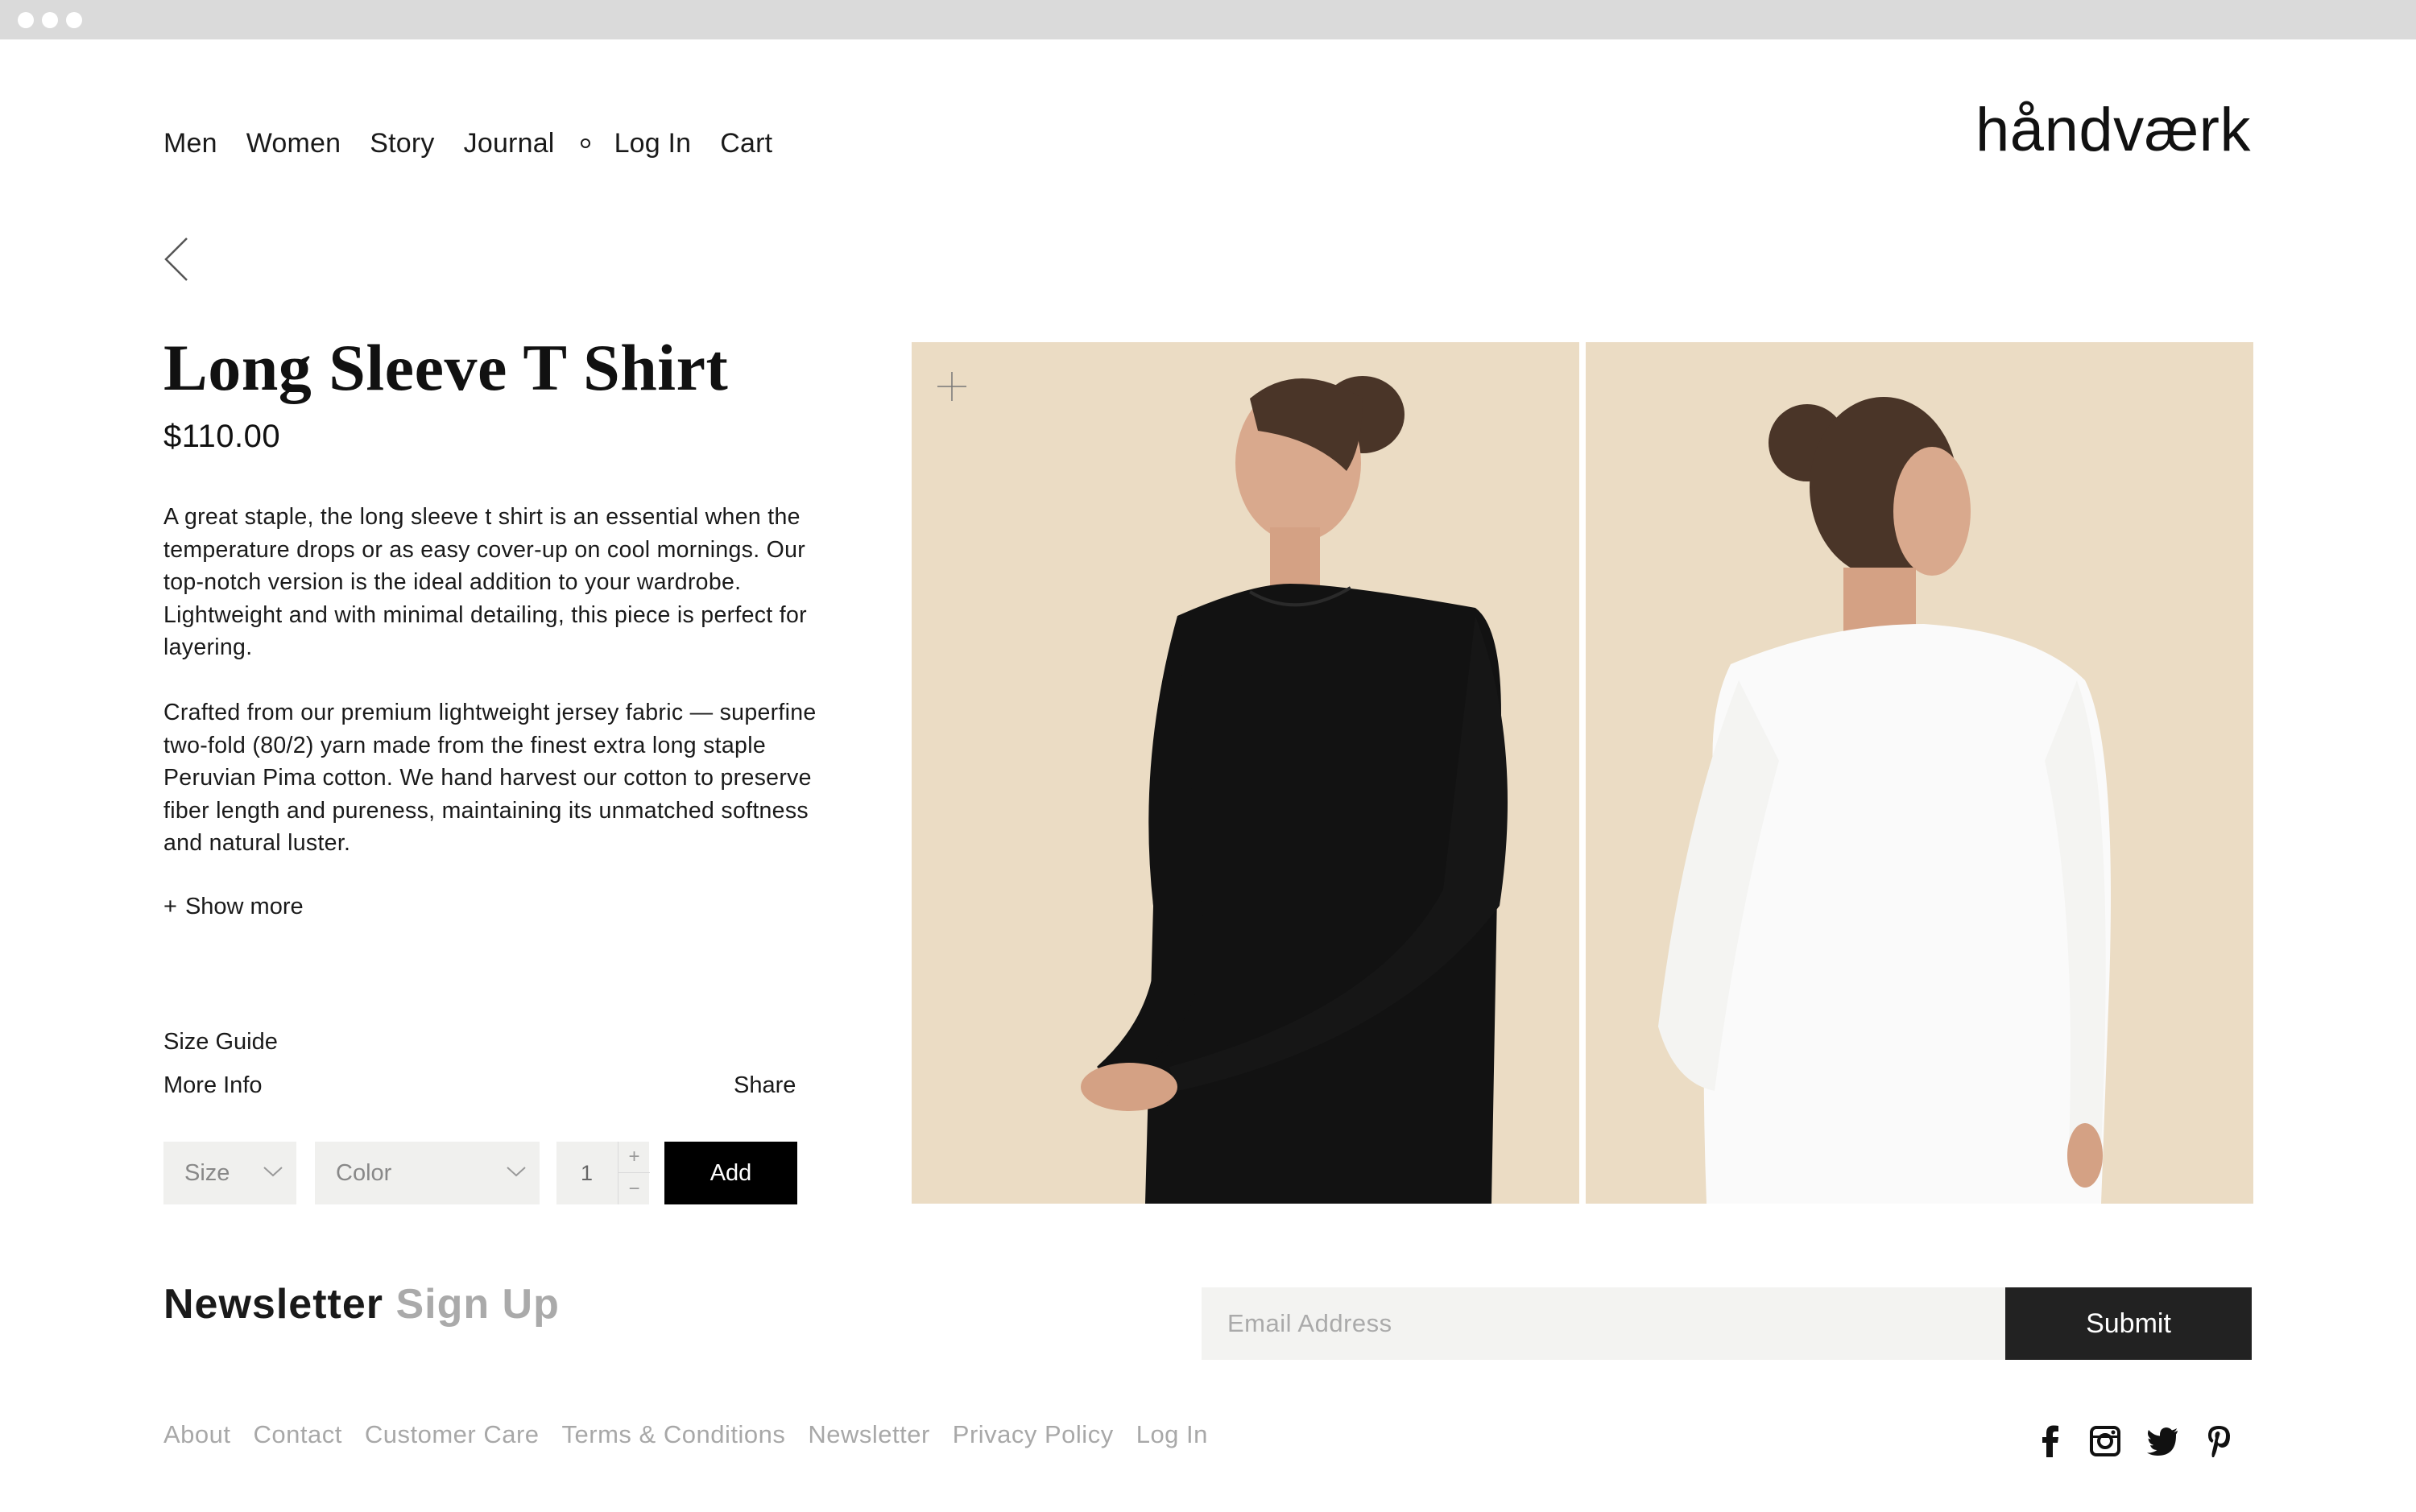 This screenshot has height=1512, width=2416. I want to click on nav-login: Log In, so click(653, 143).